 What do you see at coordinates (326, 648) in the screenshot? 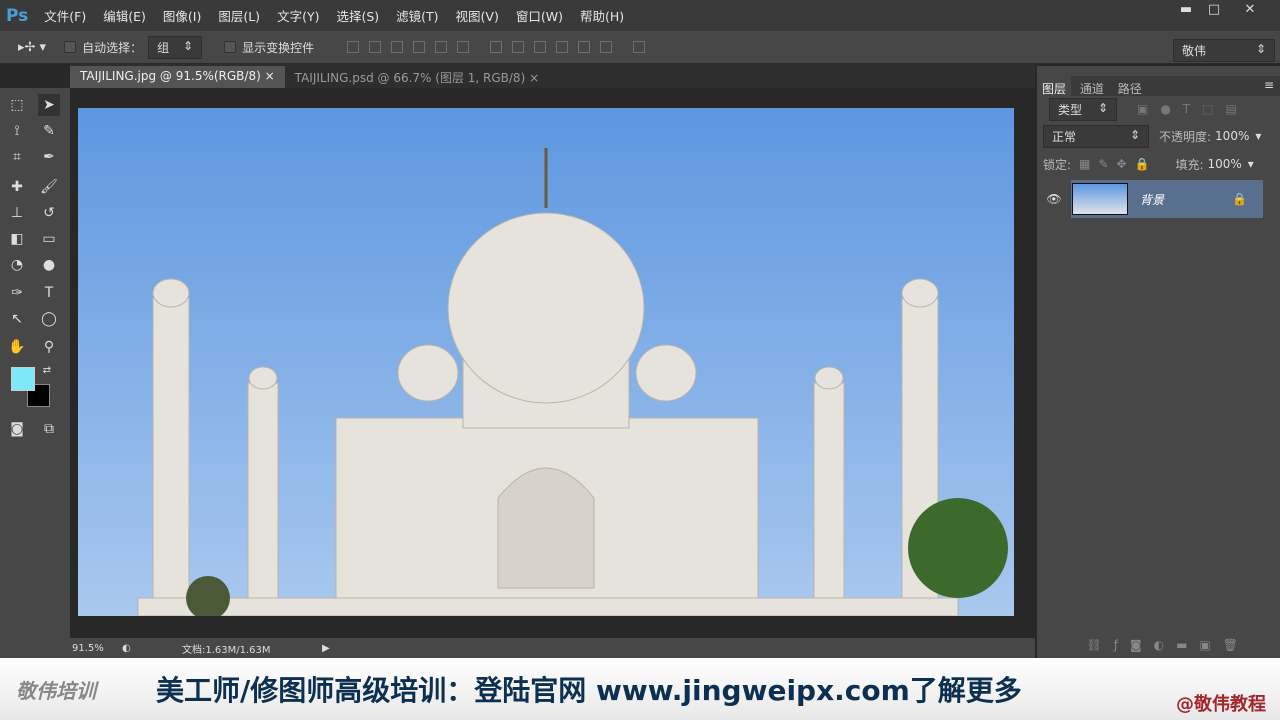
I see `status-menu-arrow-icon: ▶` at bounding box center [326, 648].